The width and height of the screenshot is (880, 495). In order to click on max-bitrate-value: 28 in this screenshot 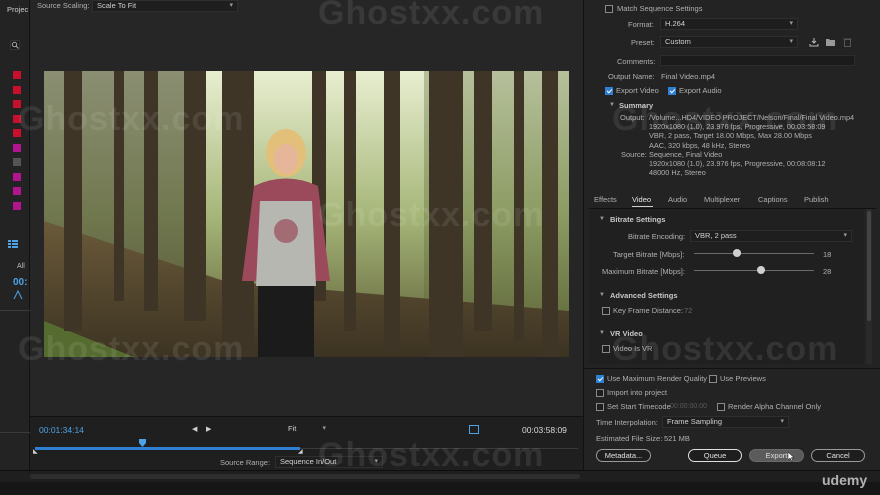, I will do `click(827, 271)`.